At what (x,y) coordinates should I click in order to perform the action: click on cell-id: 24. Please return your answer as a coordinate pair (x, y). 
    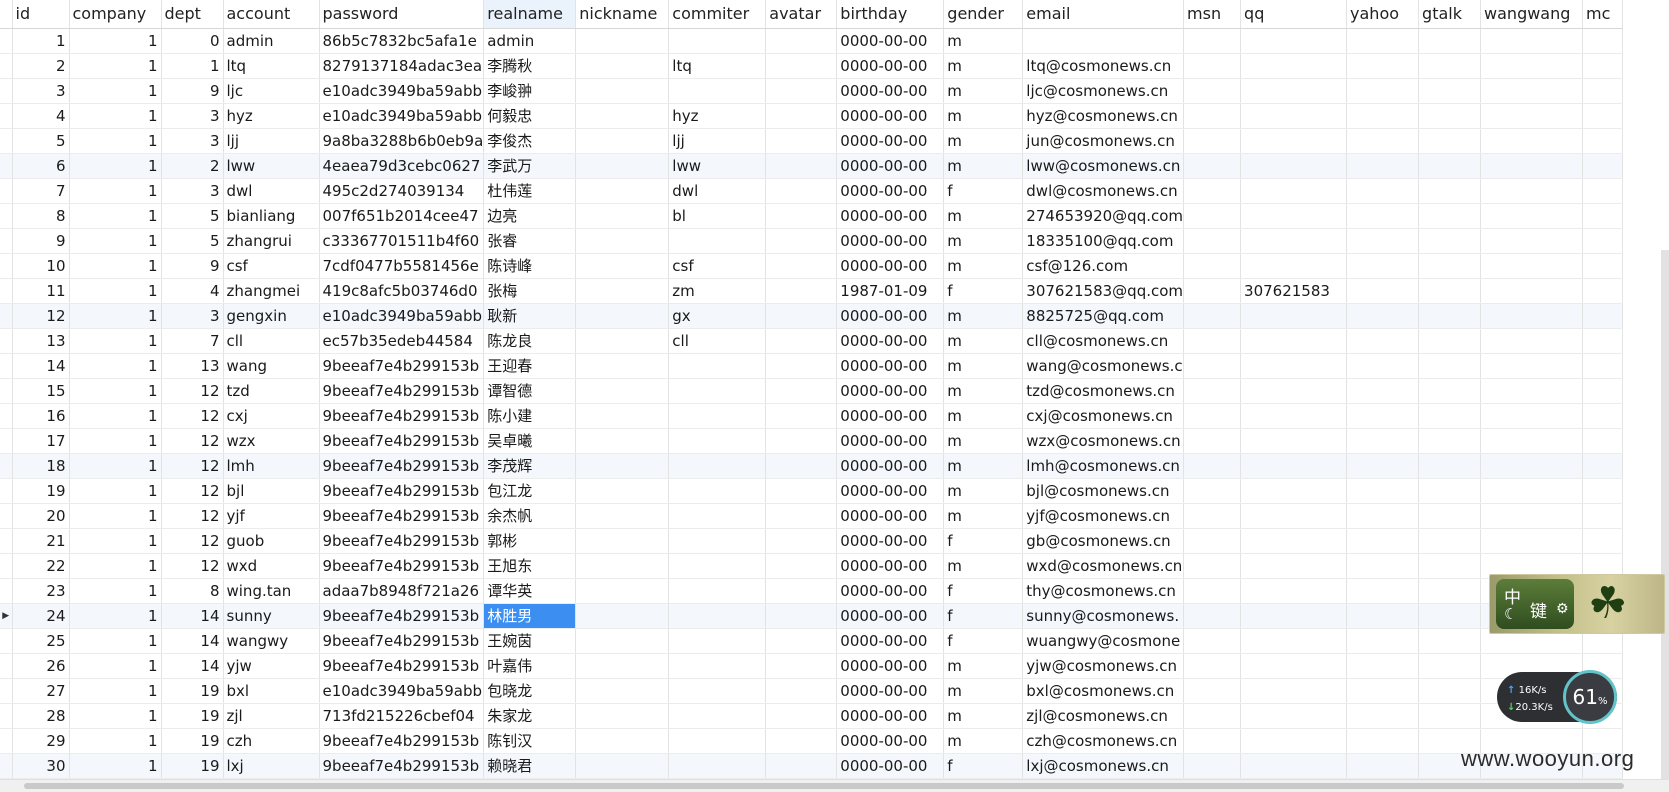
    Looking at the image, I should click on (41, 616).